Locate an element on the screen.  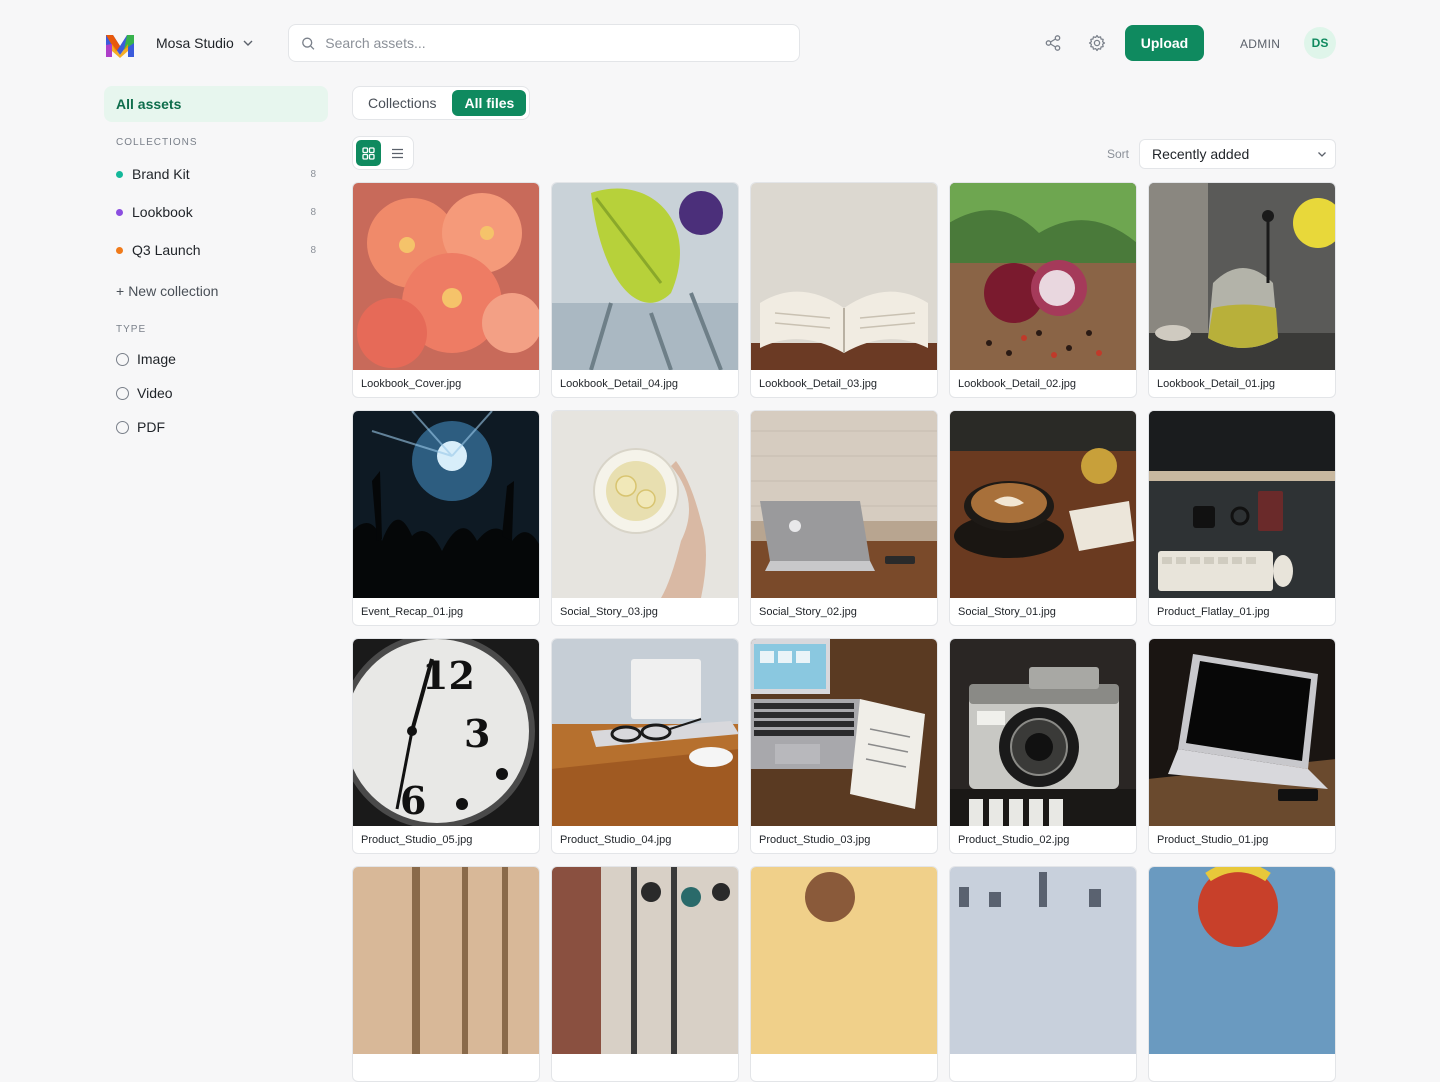
sidebar-item-lookbook: Lookbook 8 is located at coordinates (216, 212).